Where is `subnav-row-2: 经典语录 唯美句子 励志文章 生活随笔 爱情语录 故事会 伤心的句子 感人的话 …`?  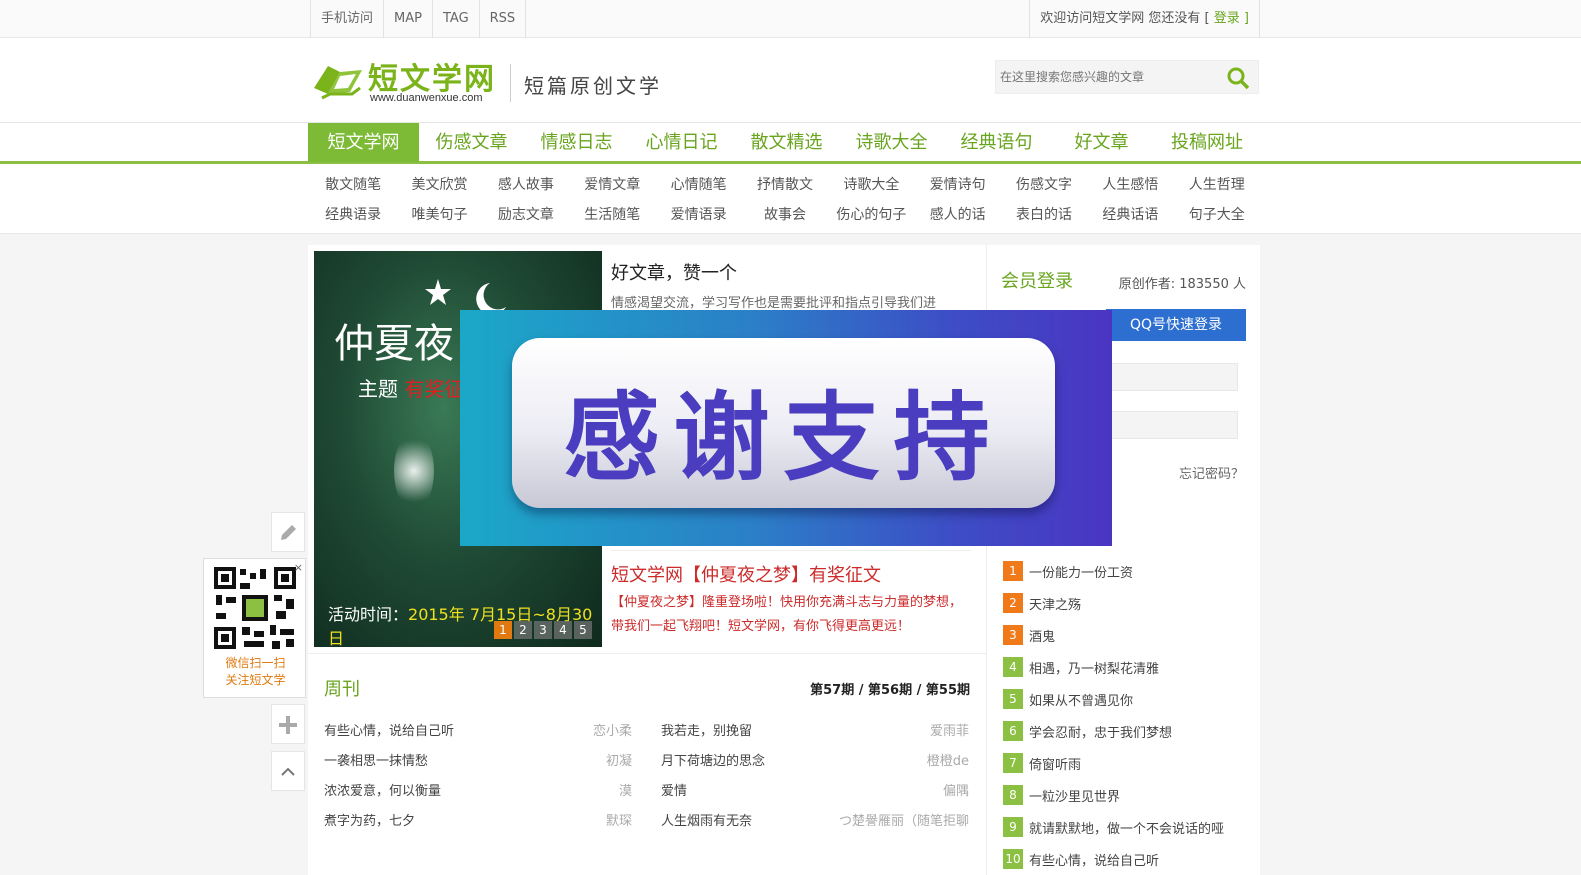 subnav-row-2: 经典语录 唯美句子 励志文章 生活随笔 爱情语录 故事会 伤心的句子 感人的话 … is located at coordinates (785, 215).